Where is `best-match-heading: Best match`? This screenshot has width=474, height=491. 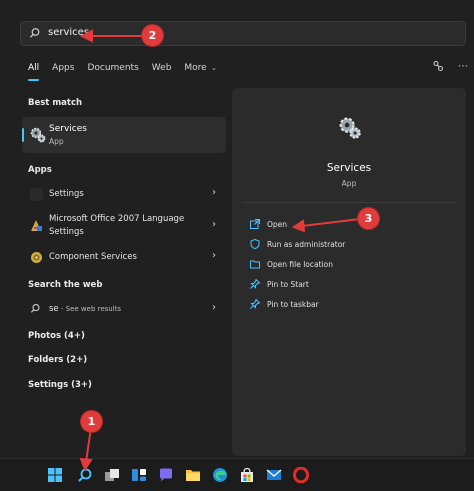
best-match-heading: Best match is located at coordinates (55, 103).